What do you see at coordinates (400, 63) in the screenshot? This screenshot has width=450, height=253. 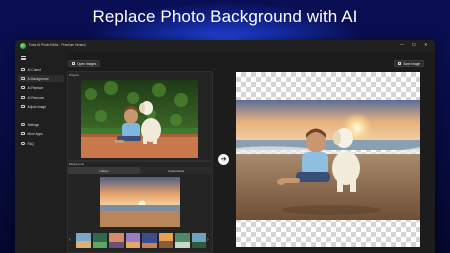 I see `save-icon` at bounding box center [400, 63].